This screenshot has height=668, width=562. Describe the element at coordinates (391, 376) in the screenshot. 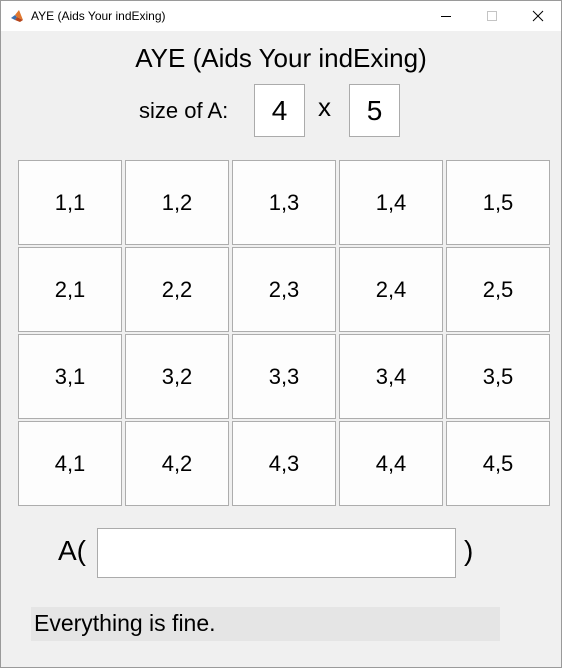

I see `cell-button: 3,4` at that location.